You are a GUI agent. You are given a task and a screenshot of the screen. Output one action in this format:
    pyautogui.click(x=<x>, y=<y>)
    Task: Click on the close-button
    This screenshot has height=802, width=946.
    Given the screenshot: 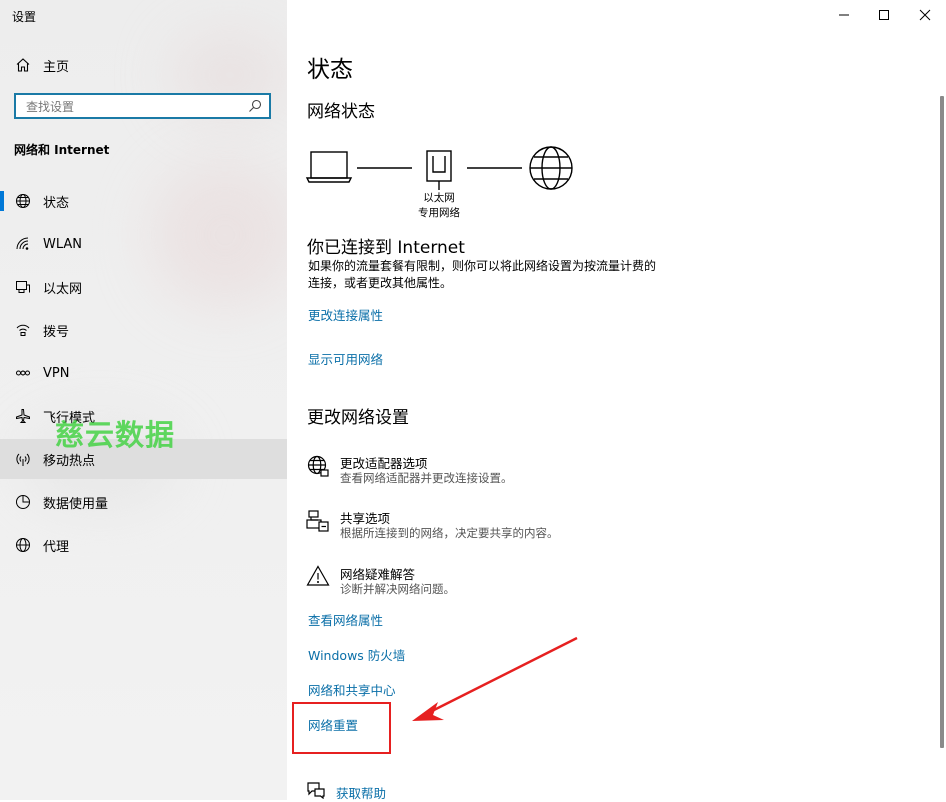 What is the action you would take?
    pyautogui.click(x=925, y=15)
    